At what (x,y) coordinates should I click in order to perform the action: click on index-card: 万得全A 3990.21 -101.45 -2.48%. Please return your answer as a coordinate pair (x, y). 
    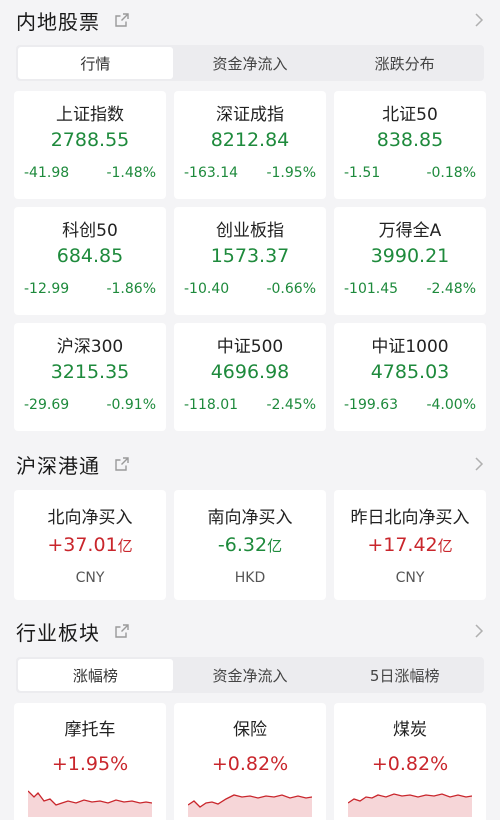
    Looking at the image, I should click on (410, 261).